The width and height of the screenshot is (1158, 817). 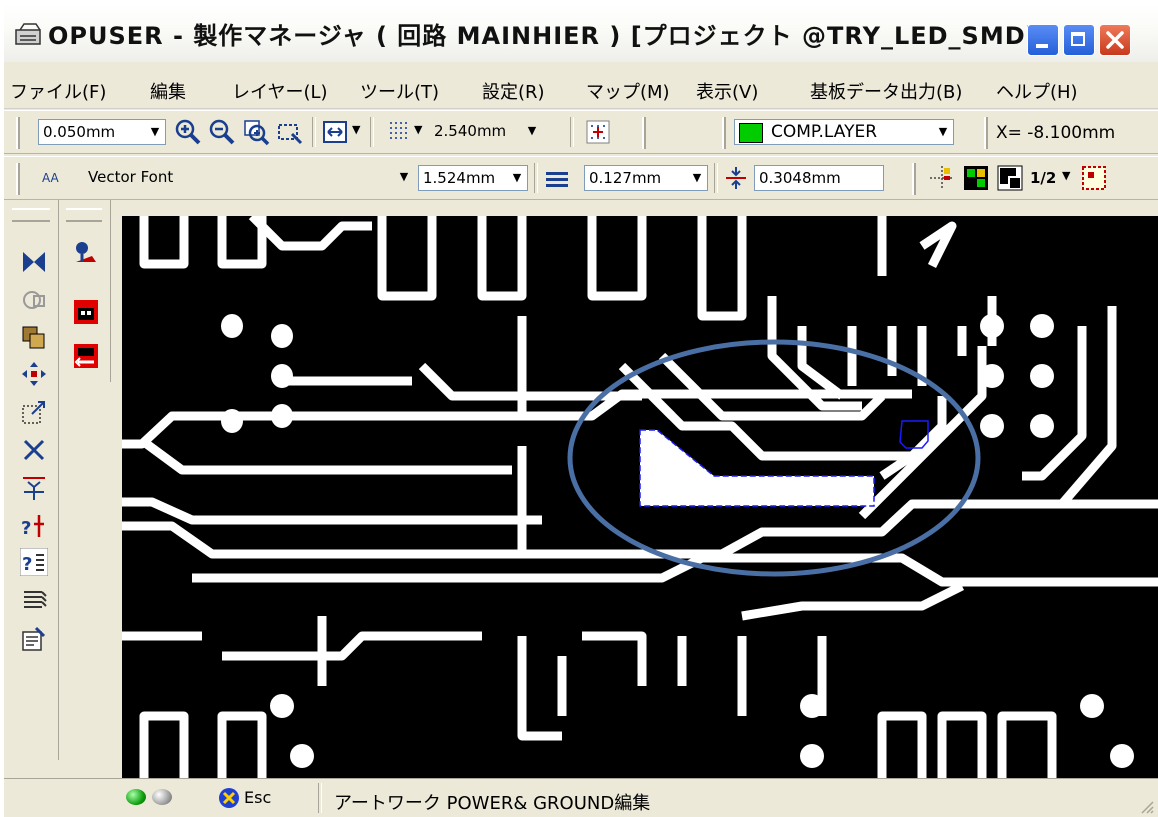 I want to click on zoom-window-icon, so click(x=256, y=132).